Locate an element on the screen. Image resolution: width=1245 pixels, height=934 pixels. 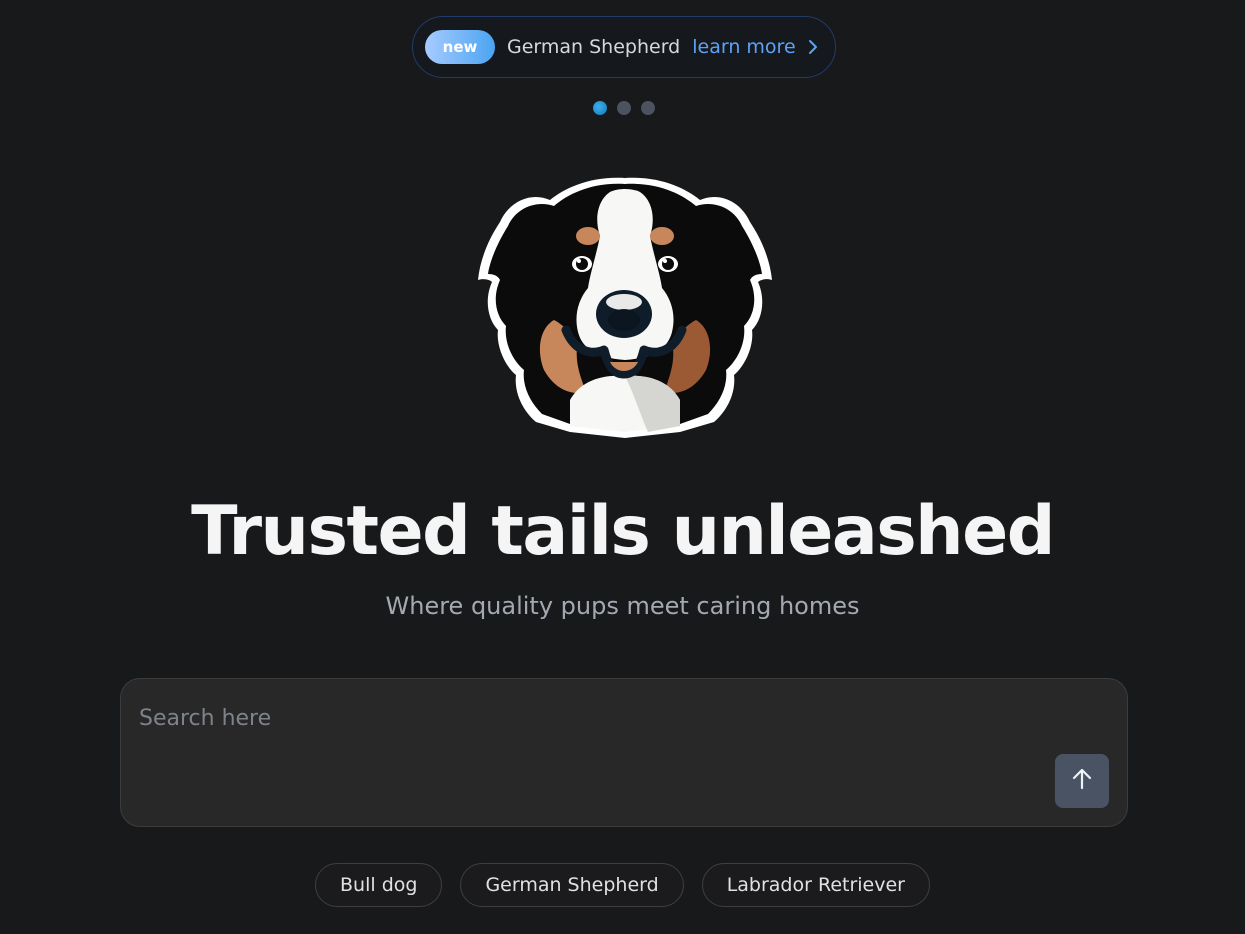
search-box is located at coordinates (624, 752).